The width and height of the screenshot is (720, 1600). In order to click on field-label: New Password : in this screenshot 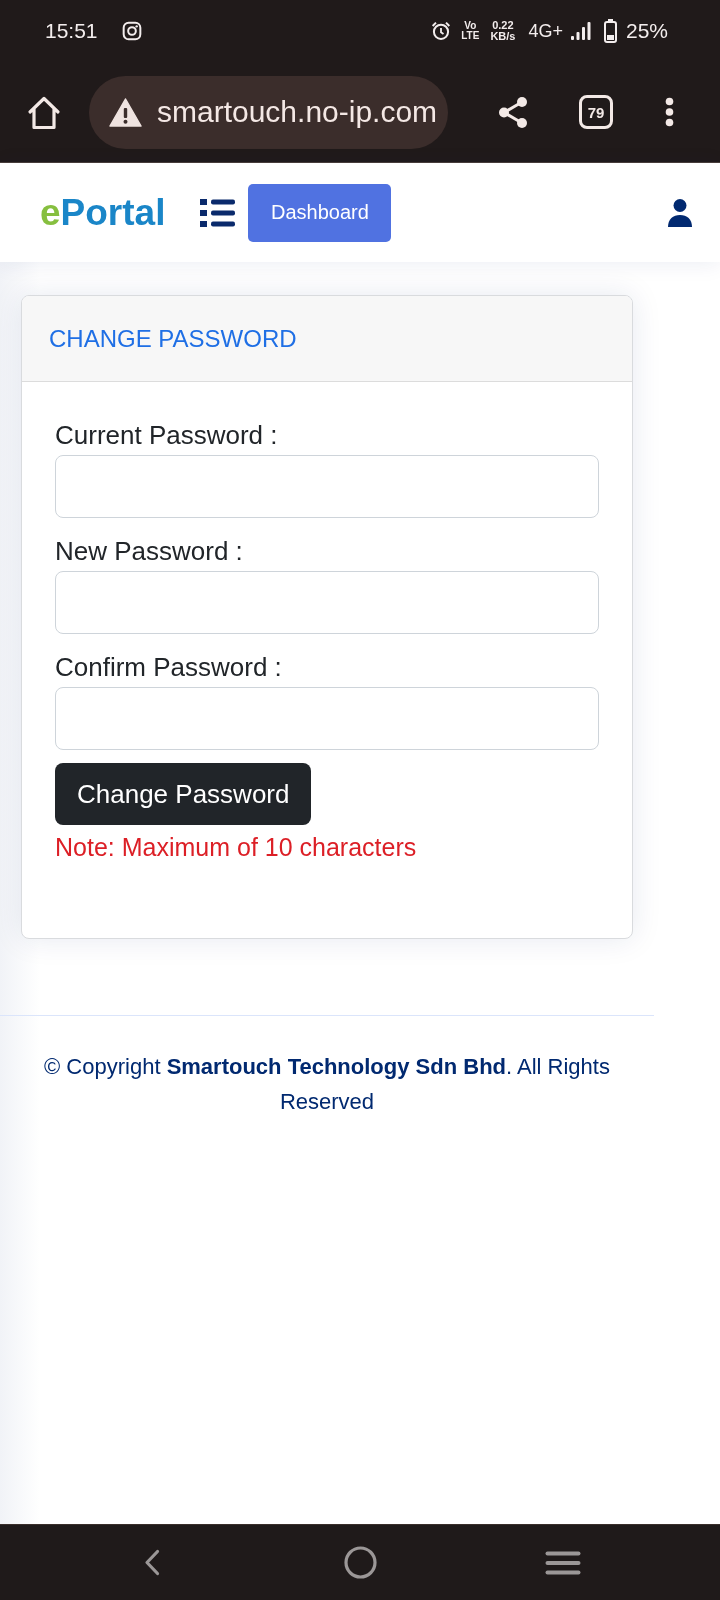, I will do `click(149, 551)`.